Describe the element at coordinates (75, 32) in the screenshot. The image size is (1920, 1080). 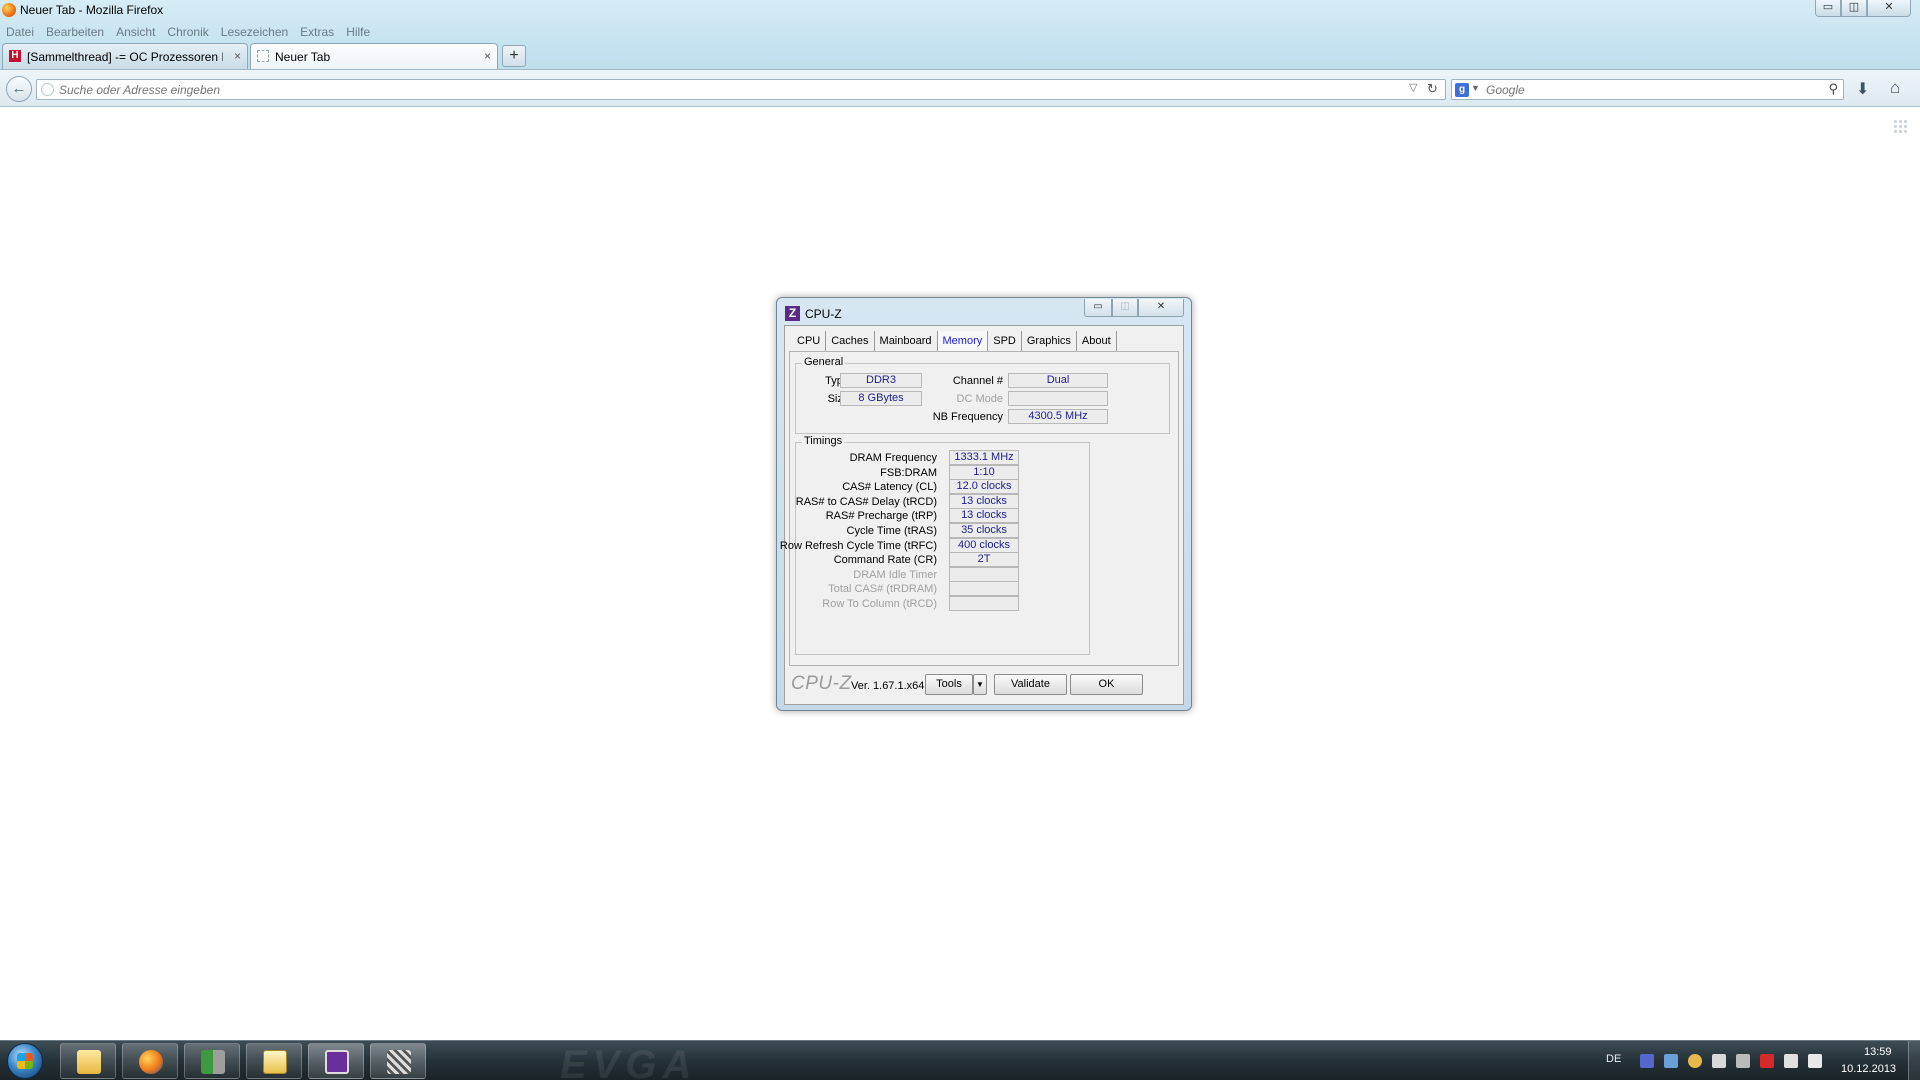
I see `menu-bearbeiten: Bearbeiten` at that location.